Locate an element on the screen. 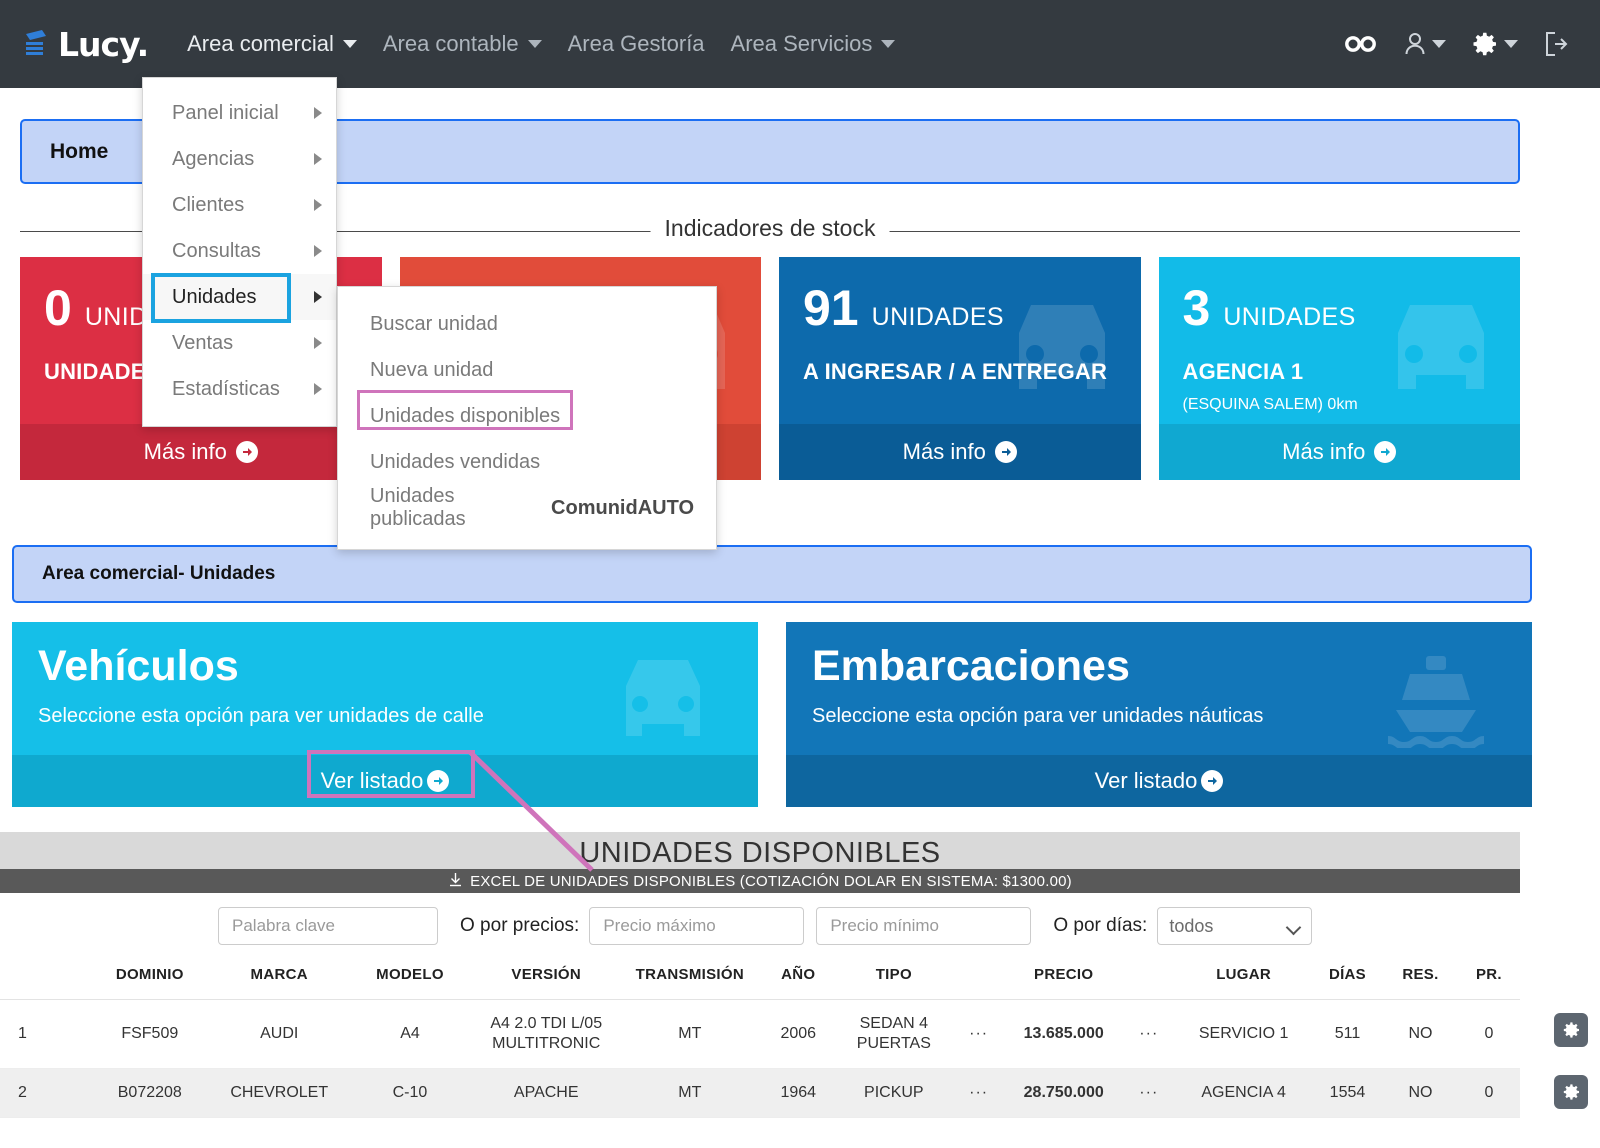 The width and height of the screenshot is (1600, 1148). cell-blank is located at coordinates (66, 1093).